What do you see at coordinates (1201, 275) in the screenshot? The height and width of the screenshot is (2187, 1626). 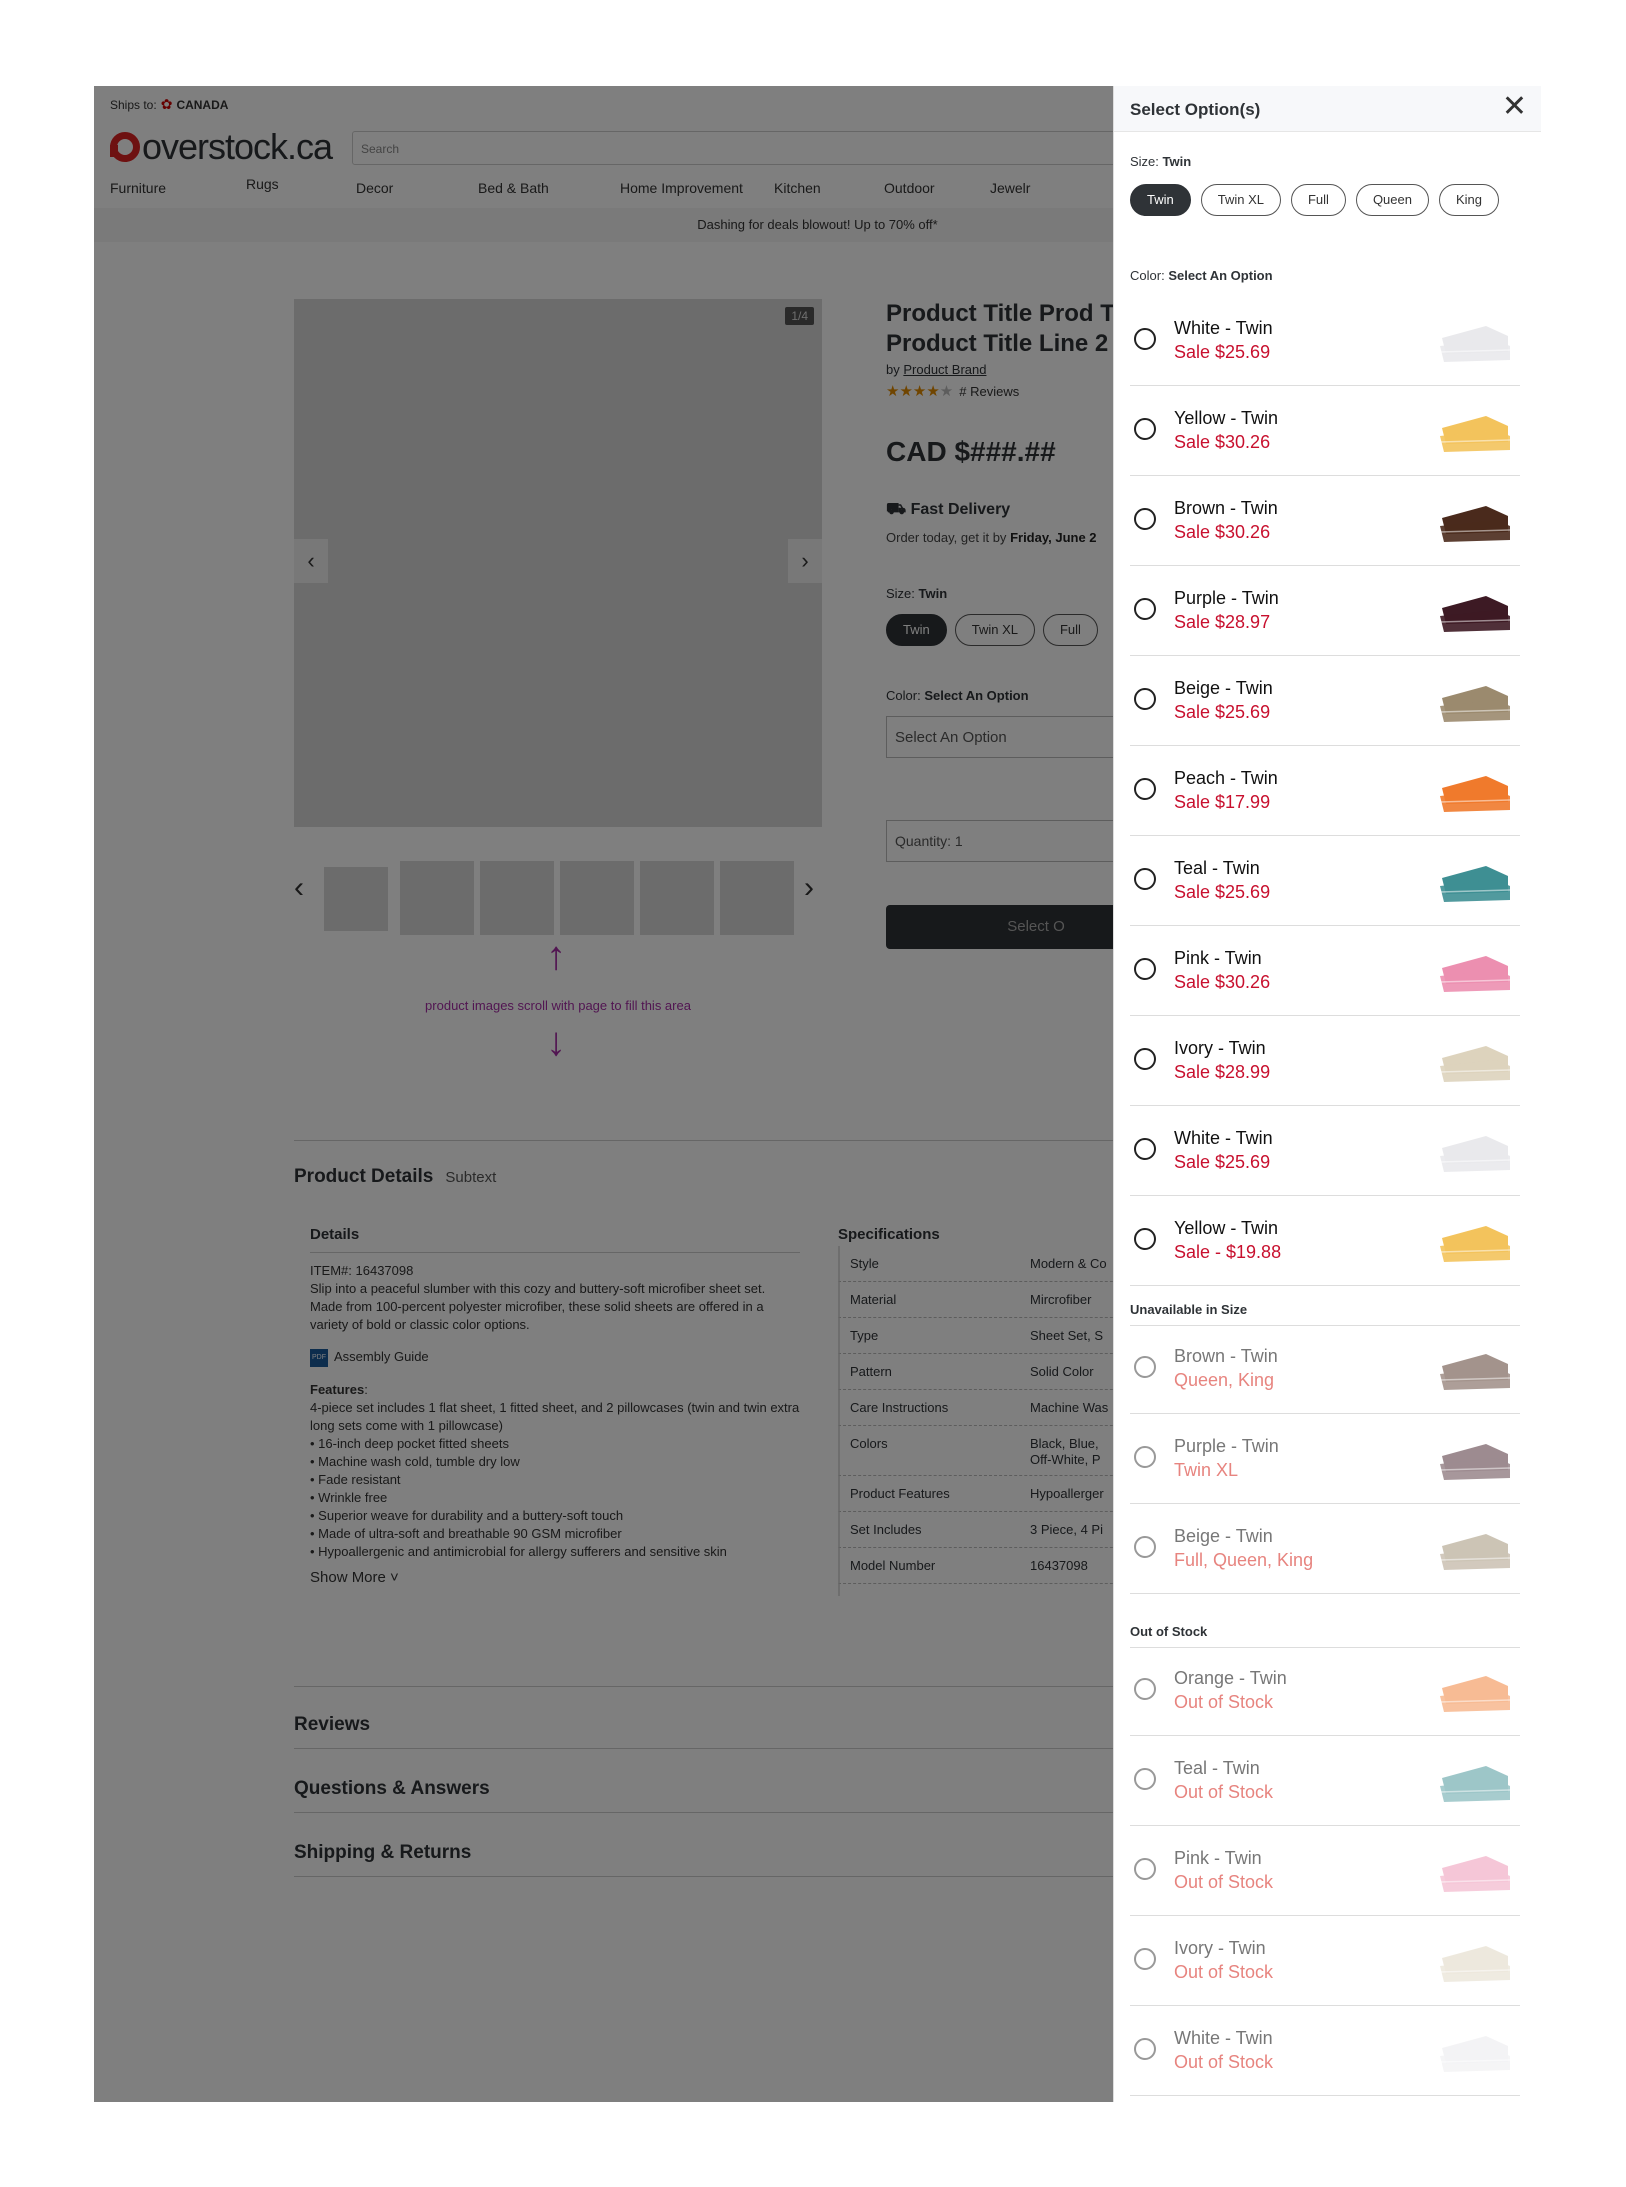 I see `panel-color-label: Color: Select An Option` at bounding box center [1201, 275].